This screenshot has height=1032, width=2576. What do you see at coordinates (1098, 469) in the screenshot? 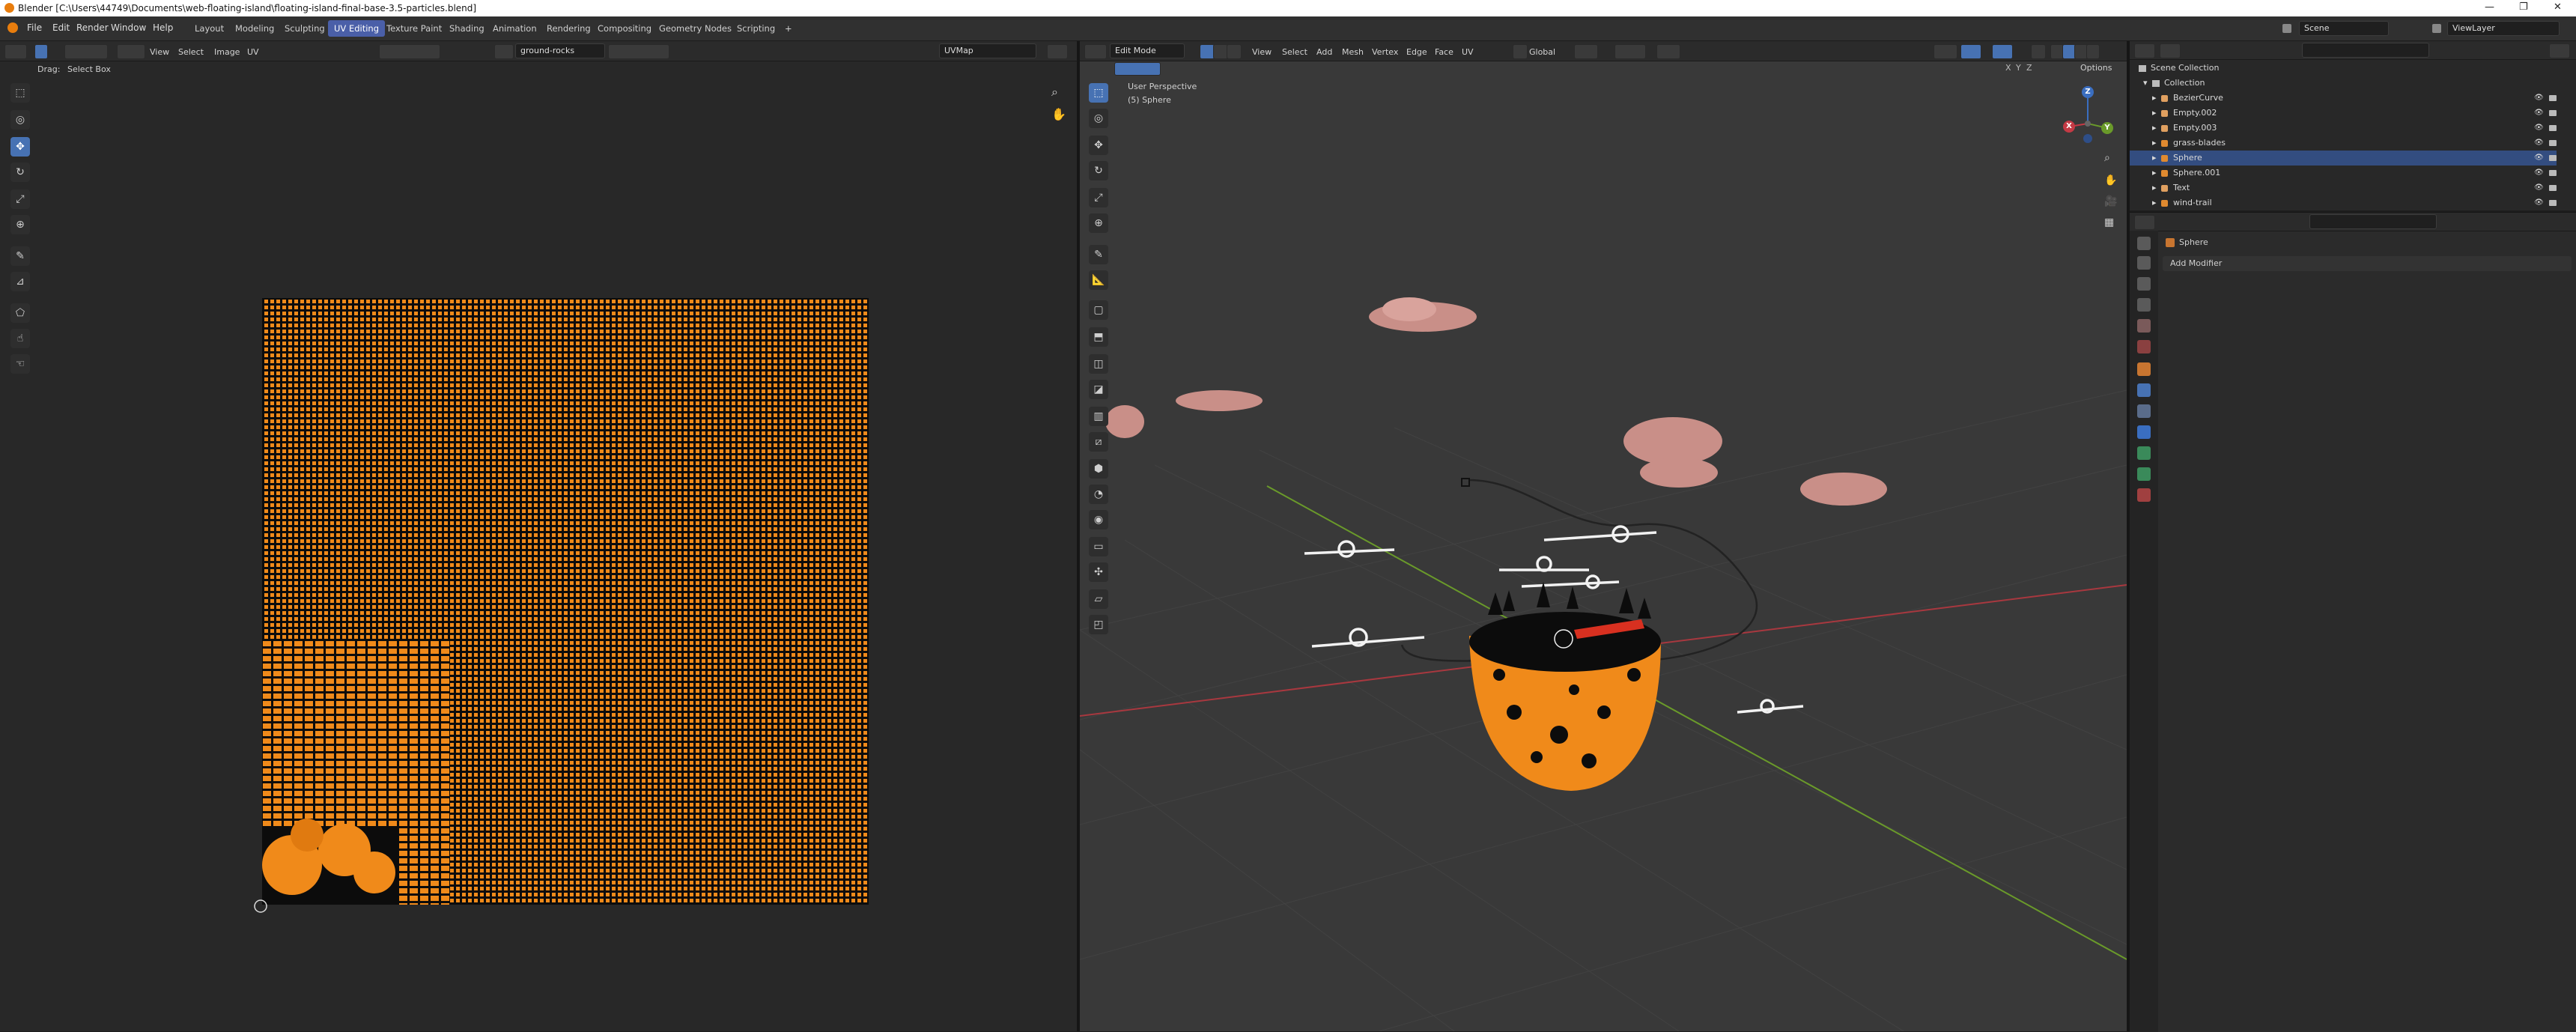
I see `vp-poly-build-icon: ⬢` at bounding box center [1098, 469].